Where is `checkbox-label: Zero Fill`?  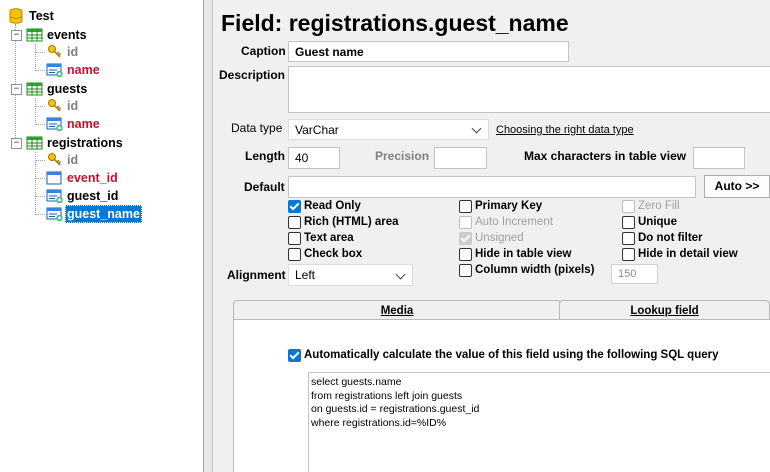 checkbox-label: Zero Fill is located at coordinates (659, 206).